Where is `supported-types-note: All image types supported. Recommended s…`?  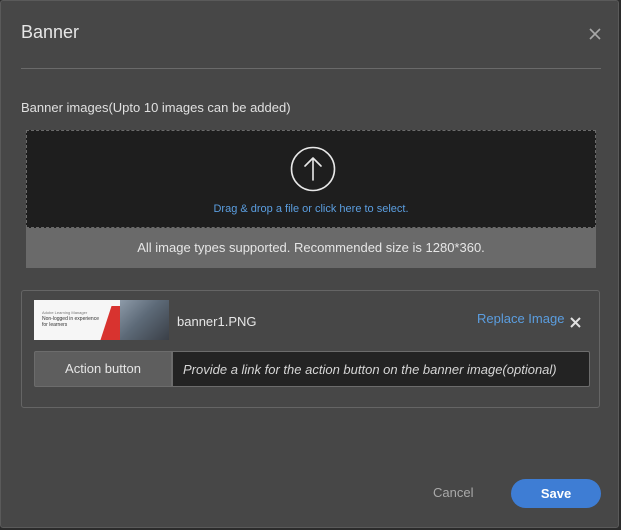
supported-types-note: All image types supported. Recommended s… is located at coordinates (311, 248).